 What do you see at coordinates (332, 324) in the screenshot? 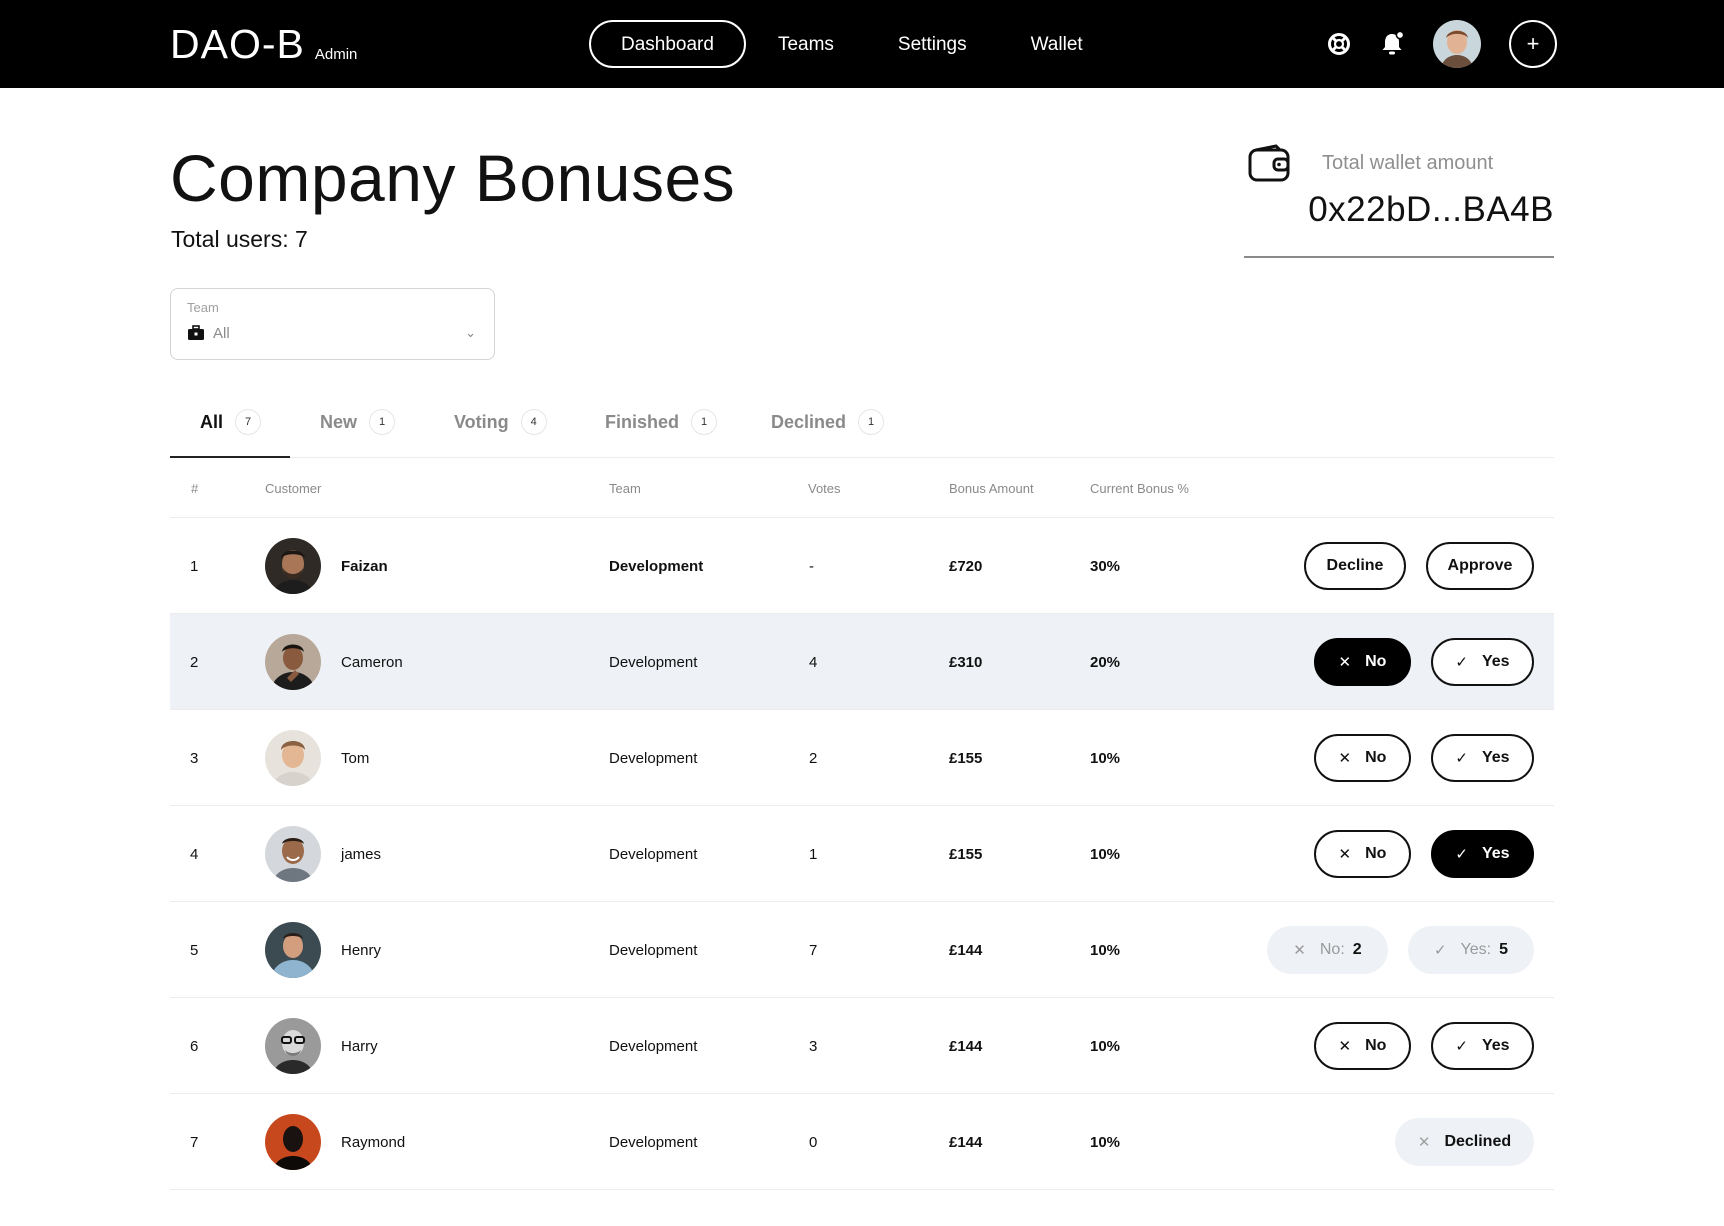
I see `team-select: Team All ⌄` at bounding box center [332, 324].